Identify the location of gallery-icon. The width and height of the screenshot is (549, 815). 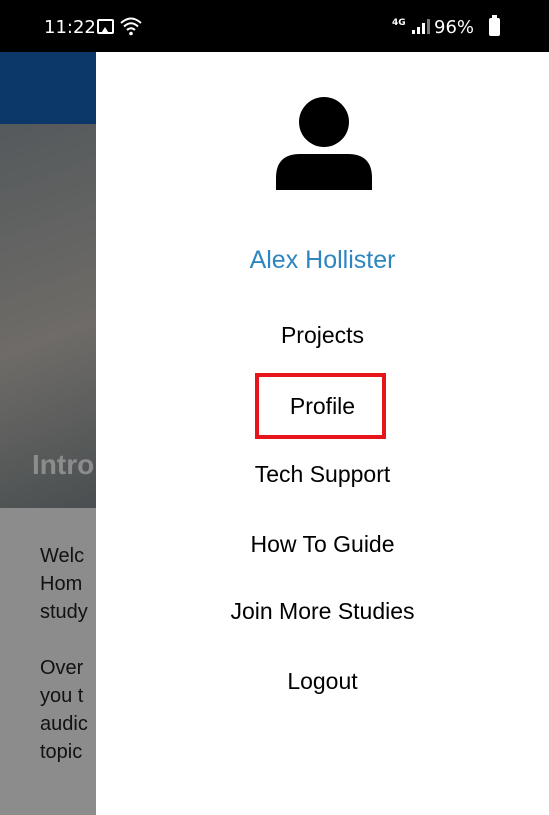
(105, 26).